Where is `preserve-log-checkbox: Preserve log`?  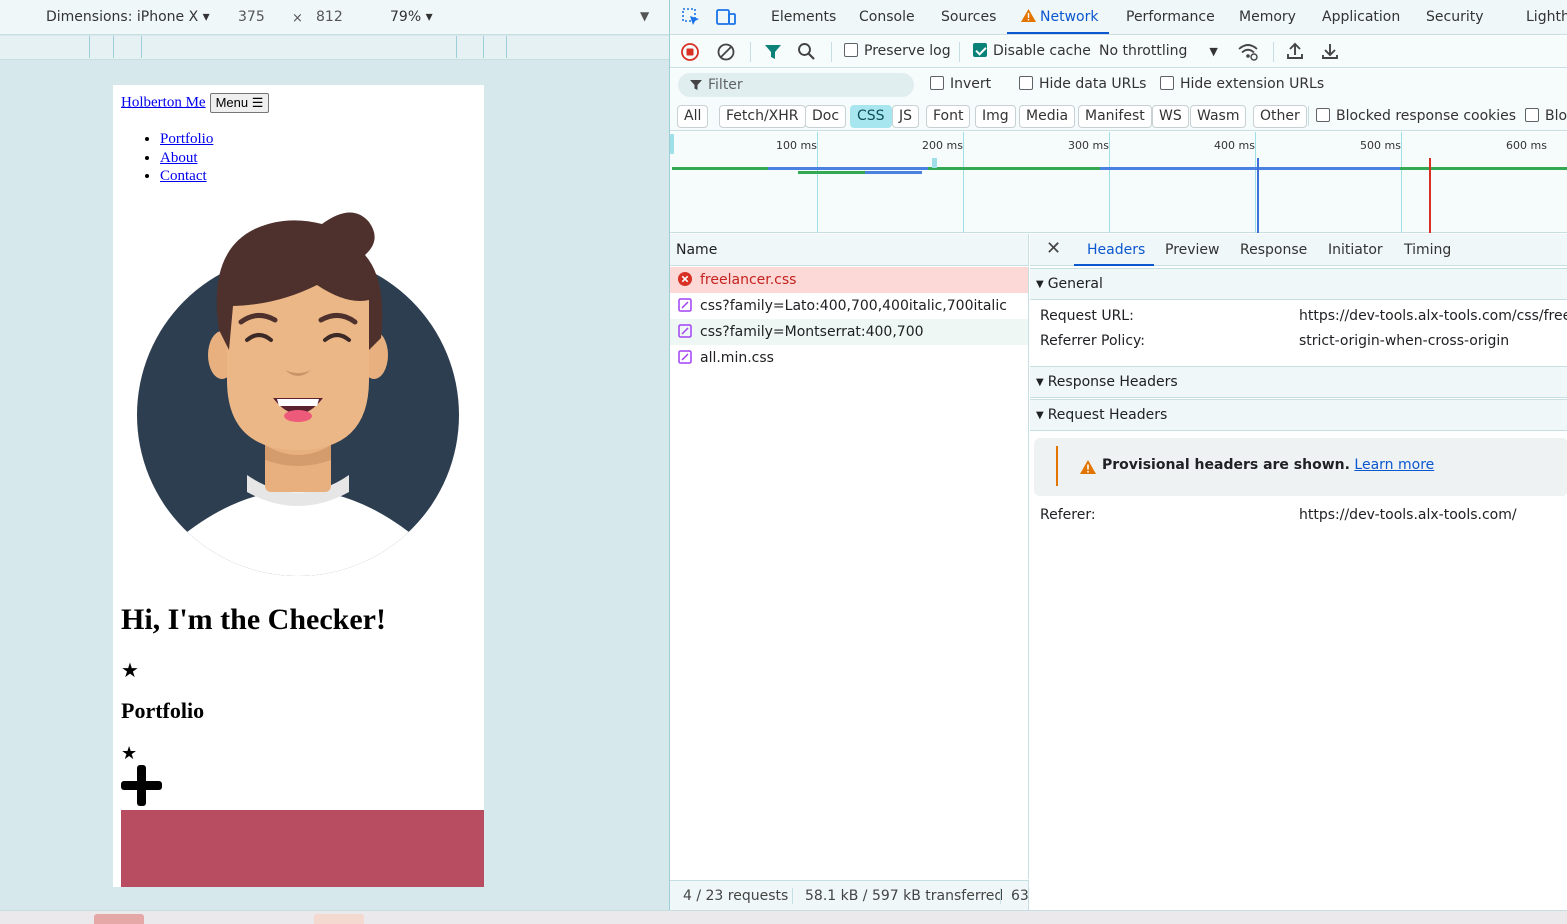
preserve-log-checkbox: Preserve log is located at coordinates (897, 51).